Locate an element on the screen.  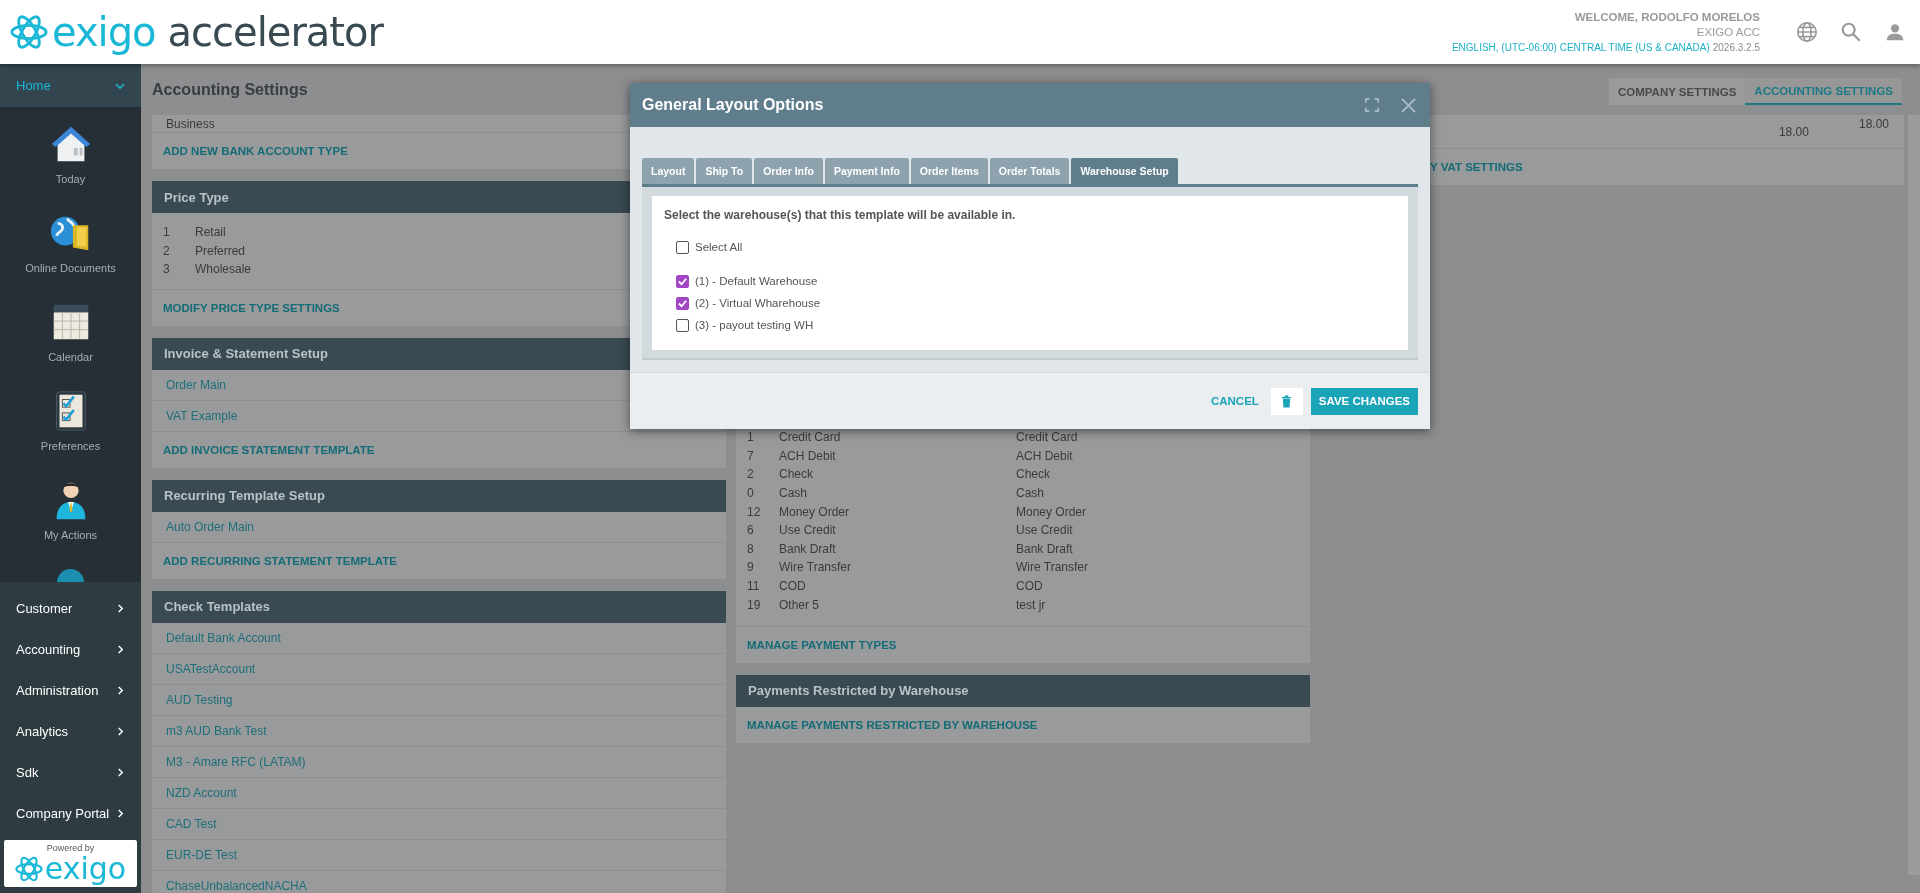
dialog-tab: Payment Info is located at coordinates (866, 171).